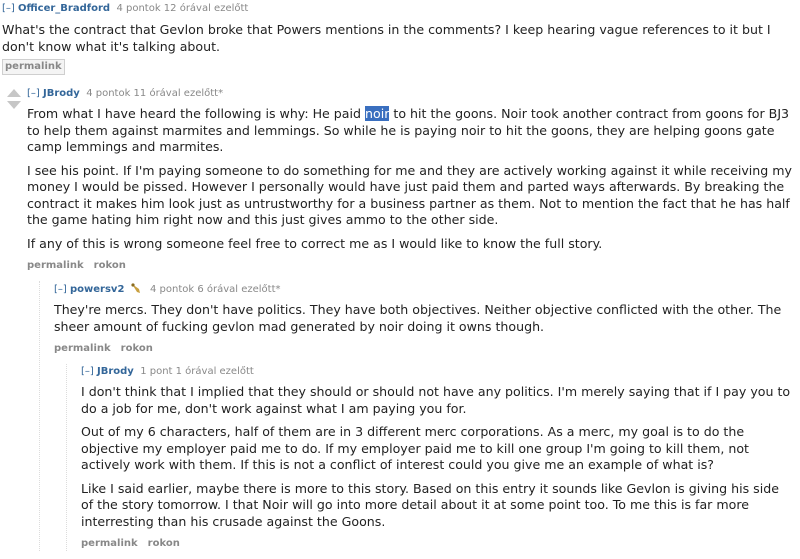 The image size is (800, 559). What do you see at coordinates (399, 67) in the screenshot?
I see `comment-buttons: permalink` at bounding box center [399, 67].